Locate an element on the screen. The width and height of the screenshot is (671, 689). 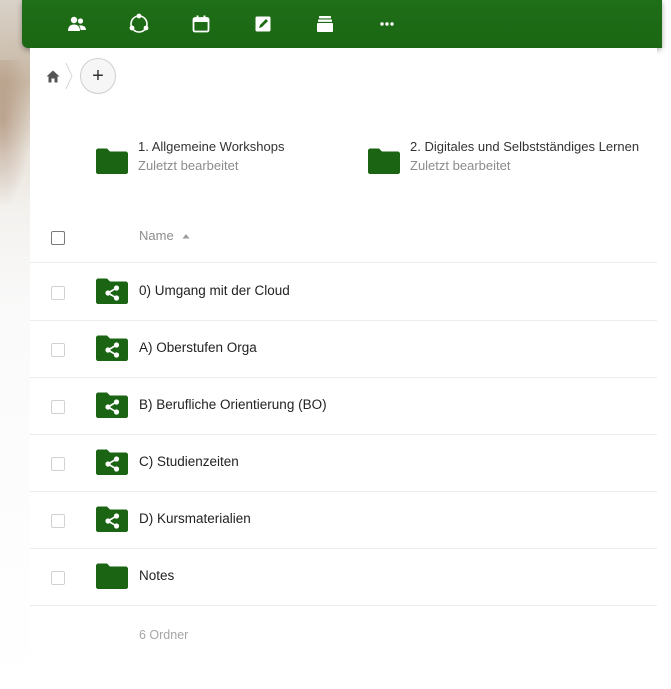
plus-icon: + is located at coordinates (98, 76).